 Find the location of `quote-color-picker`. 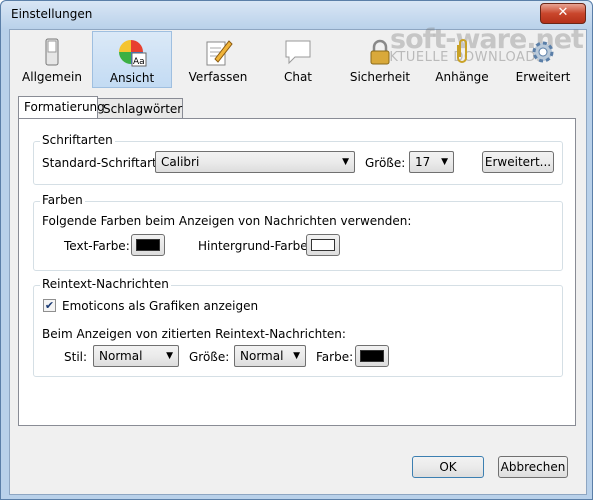

quote-color-picker is located at coordinates (372, 356).